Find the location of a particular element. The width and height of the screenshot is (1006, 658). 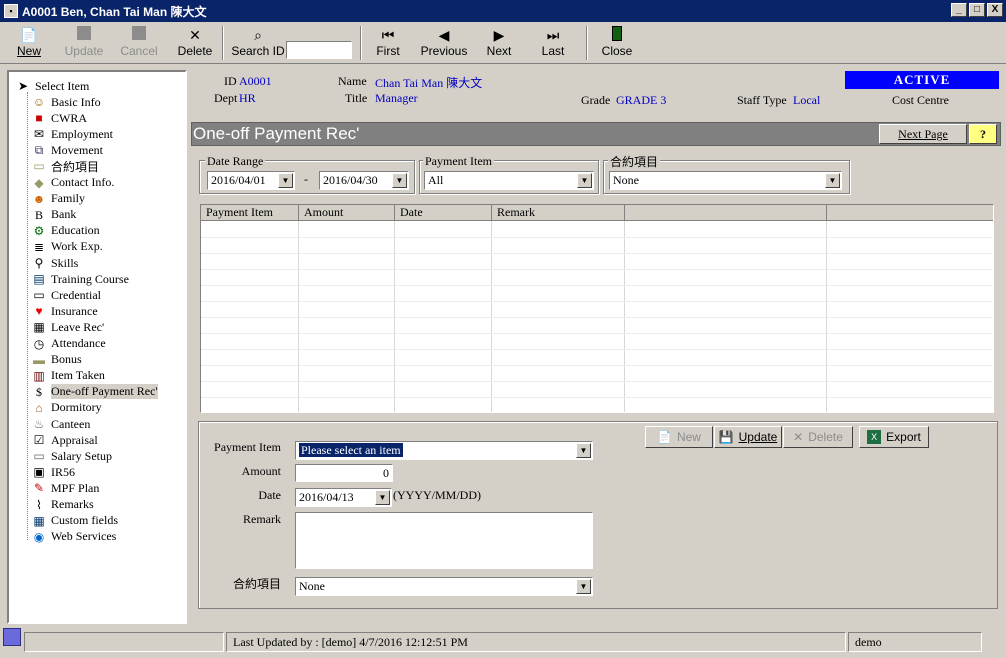

tree-item: ◆ Contact Info. is located at coordinates (72, 183).